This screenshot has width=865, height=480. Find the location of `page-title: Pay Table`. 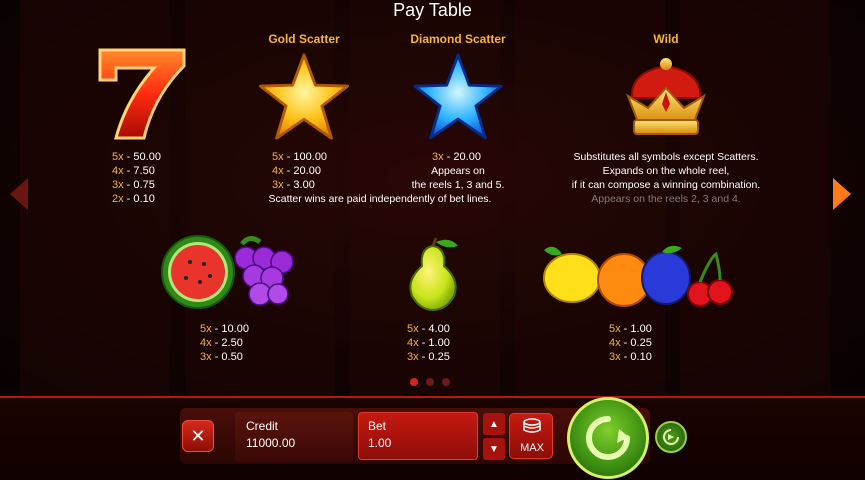

page-title: Pay Table is located at coordinates (432, 10).